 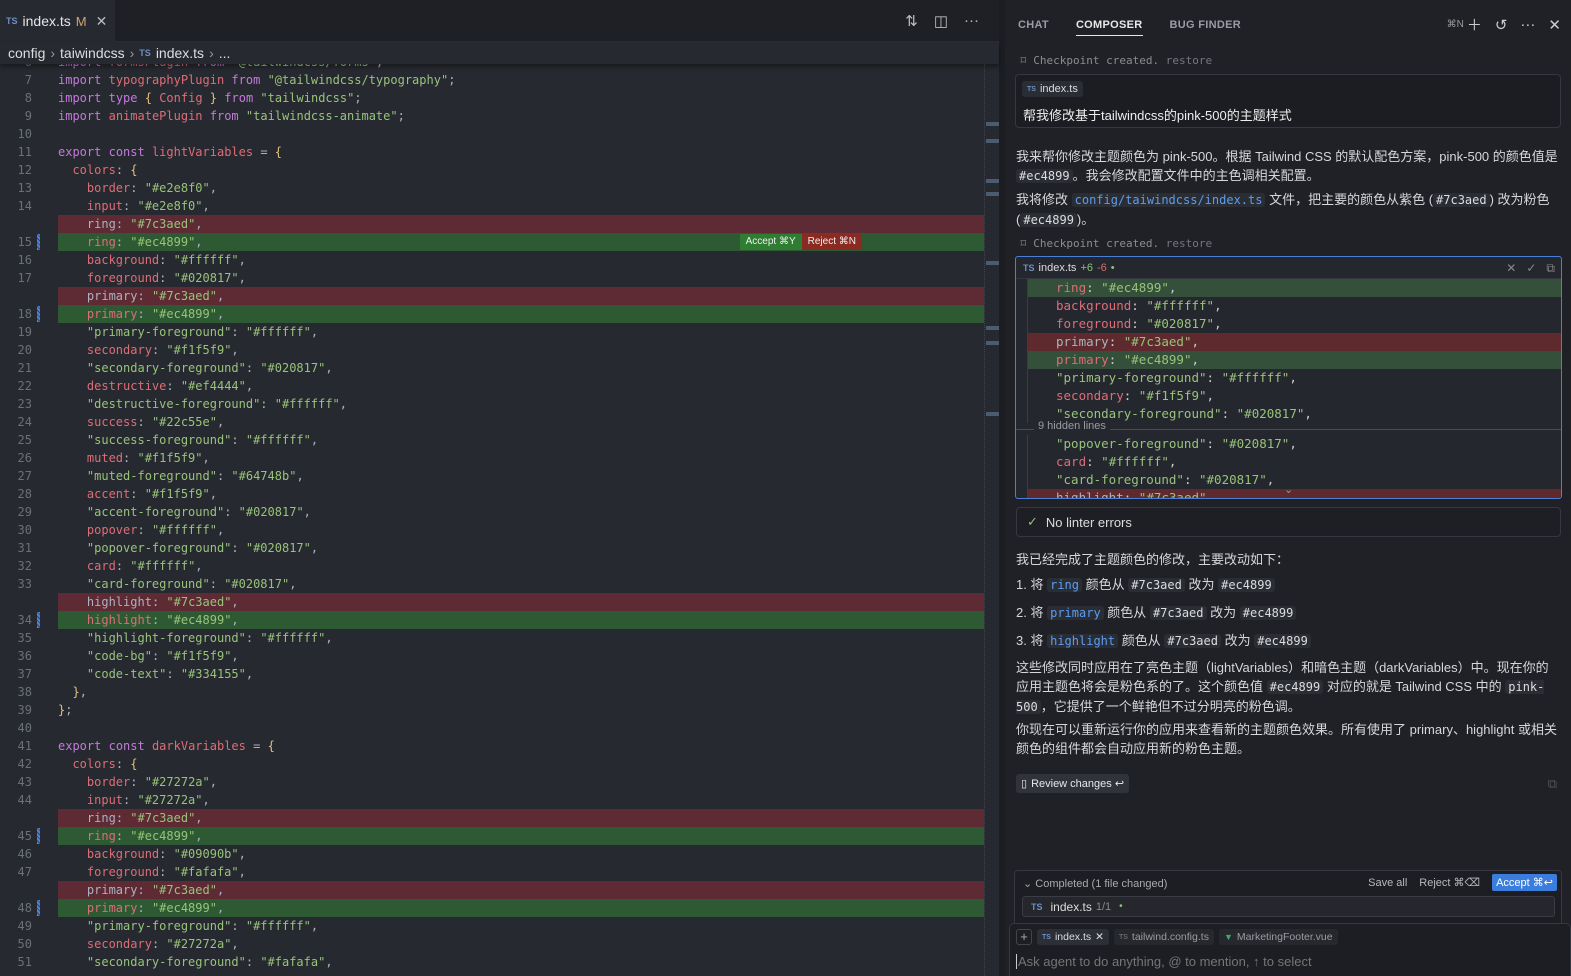 What do you see at coordinates (1033, 18) in the screenshot?
I see `tab-chat: CHAT` at bounding box center [1033, 18].